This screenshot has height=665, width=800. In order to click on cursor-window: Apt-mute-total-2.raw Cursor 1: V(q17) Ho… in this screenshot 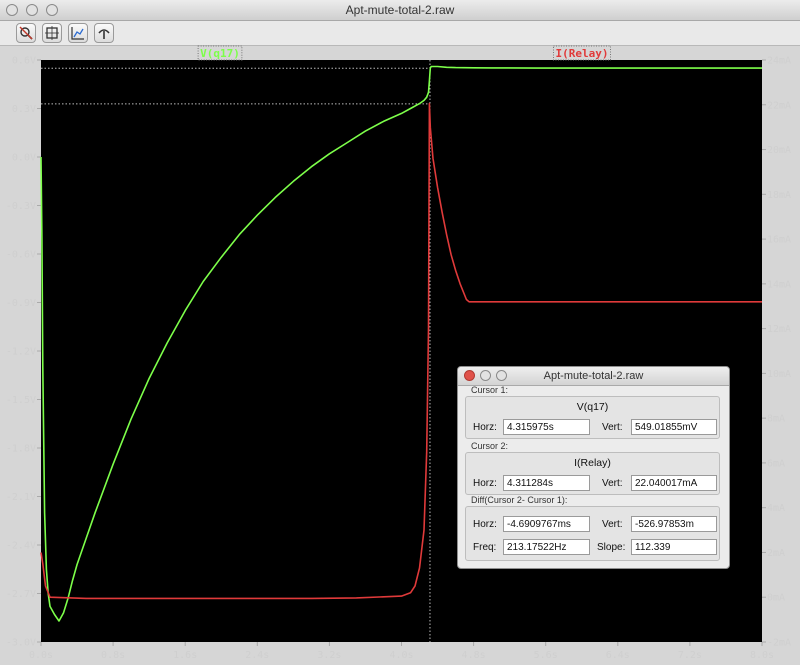, I will do `click(593, 467)`.